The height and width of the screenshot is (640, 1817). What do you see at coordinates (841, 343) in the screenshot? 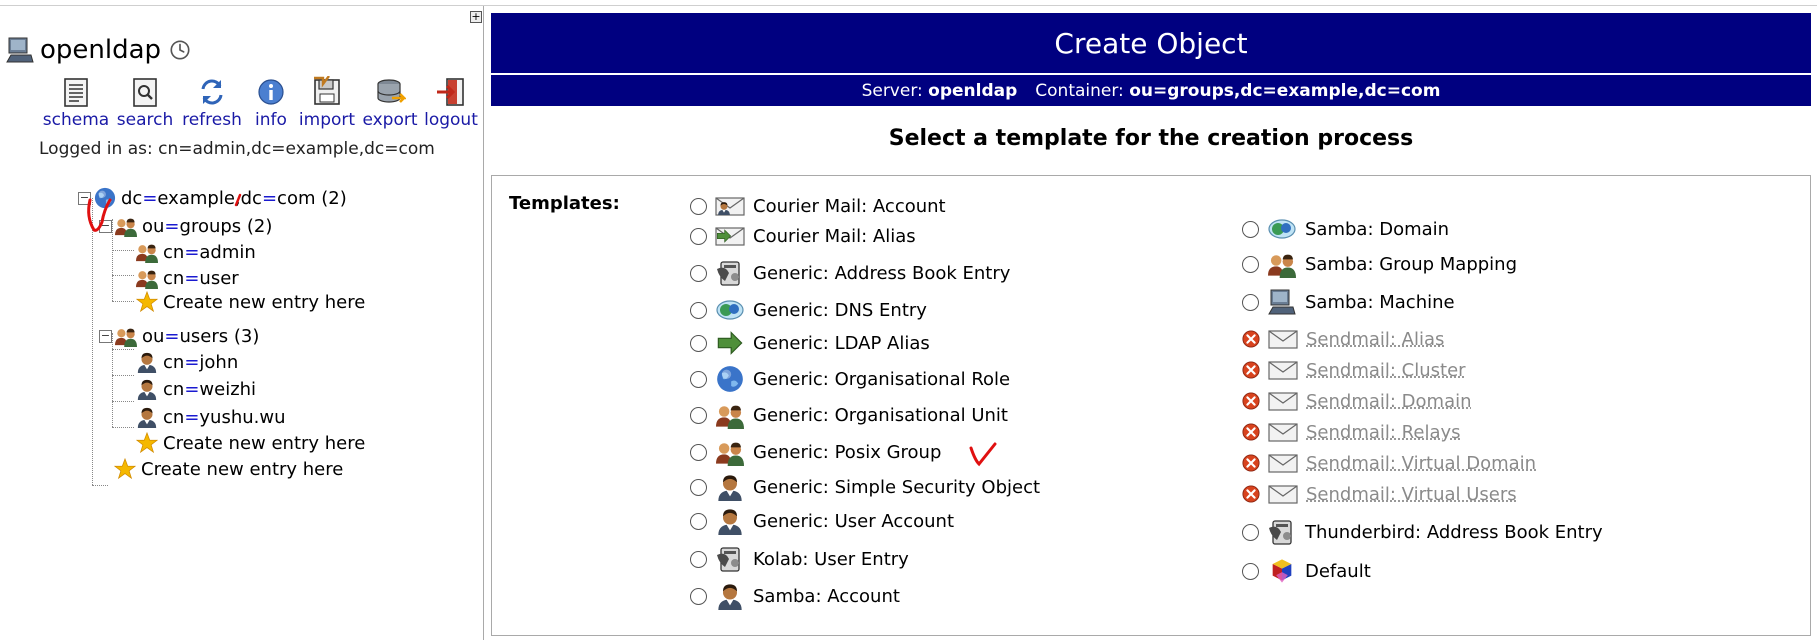
I see `template-label: Generic: LDAP Alias` at bounding box center [841, 343].